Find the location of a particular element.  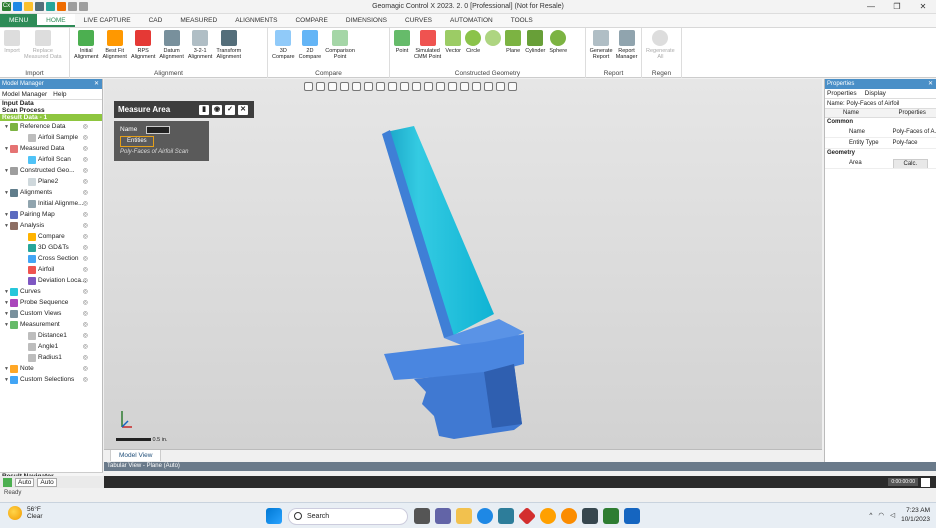

close-properties-icon: ✕ is located at coordinates (930, 84).